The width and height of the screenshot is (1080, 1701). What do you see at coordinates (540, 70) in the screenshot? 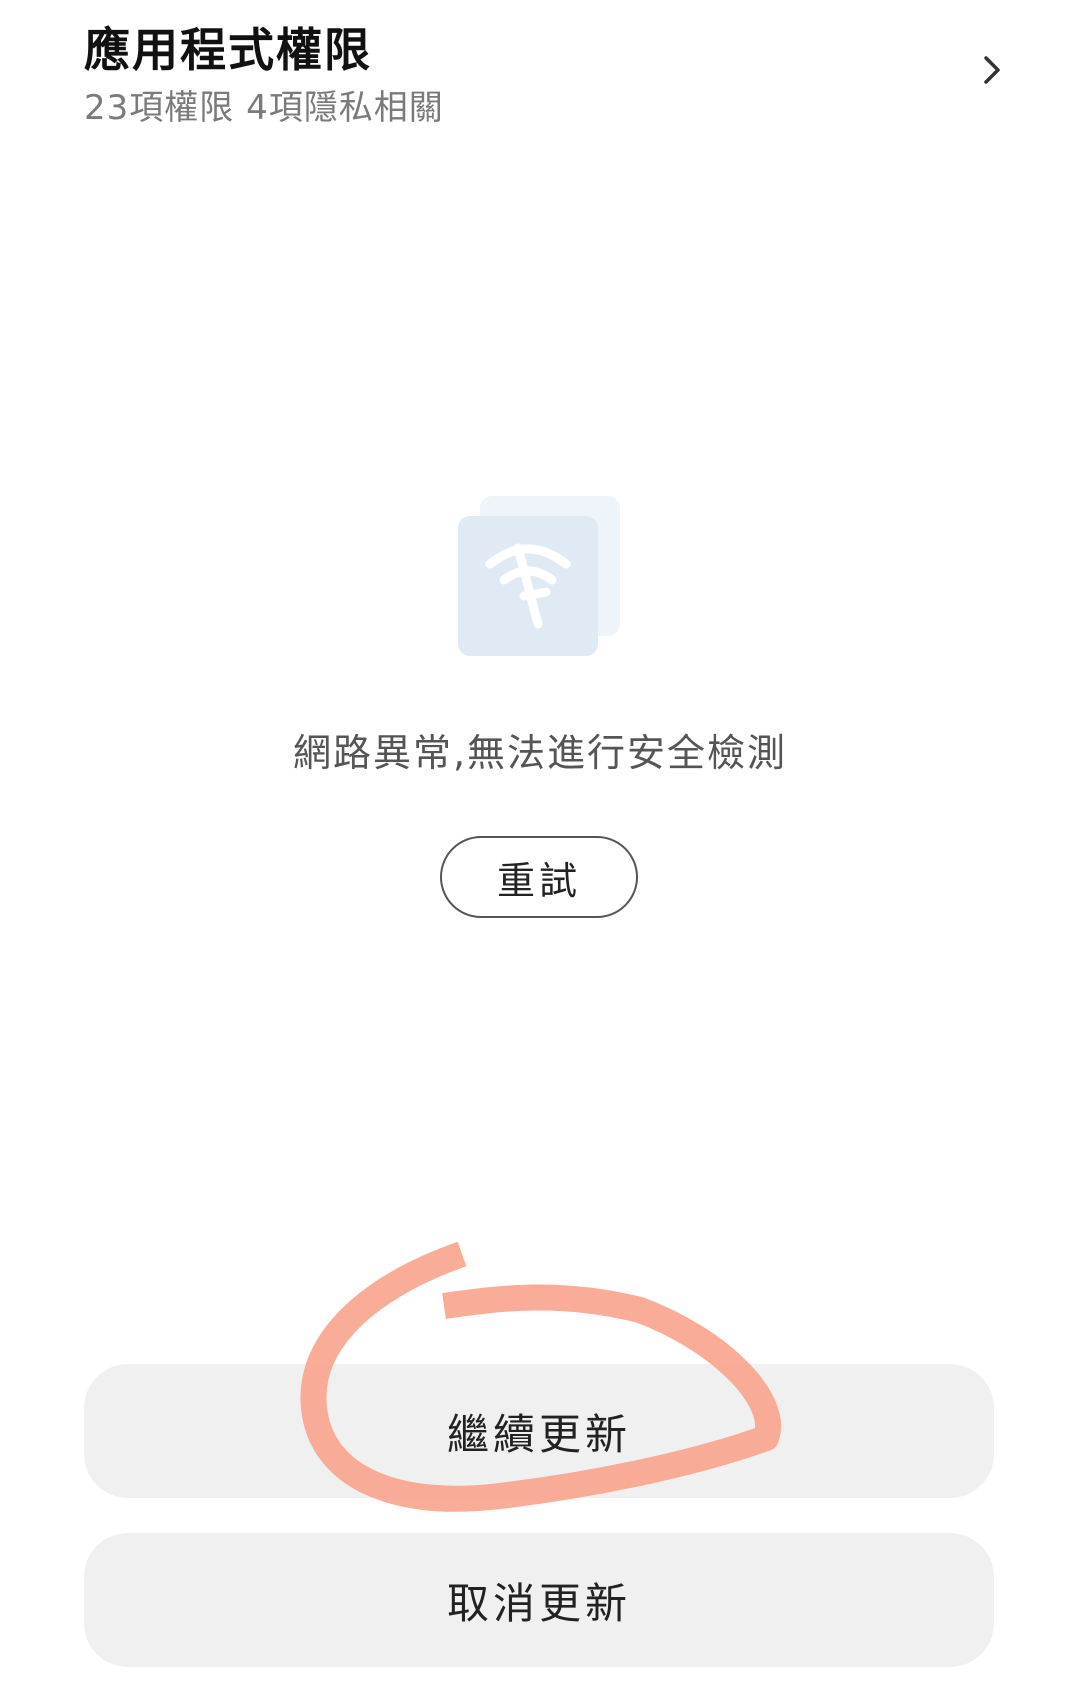
I see `app-permissions-row: 應用程式權限 23項權限 4項隱私相關` at bounding box center [540, 70].